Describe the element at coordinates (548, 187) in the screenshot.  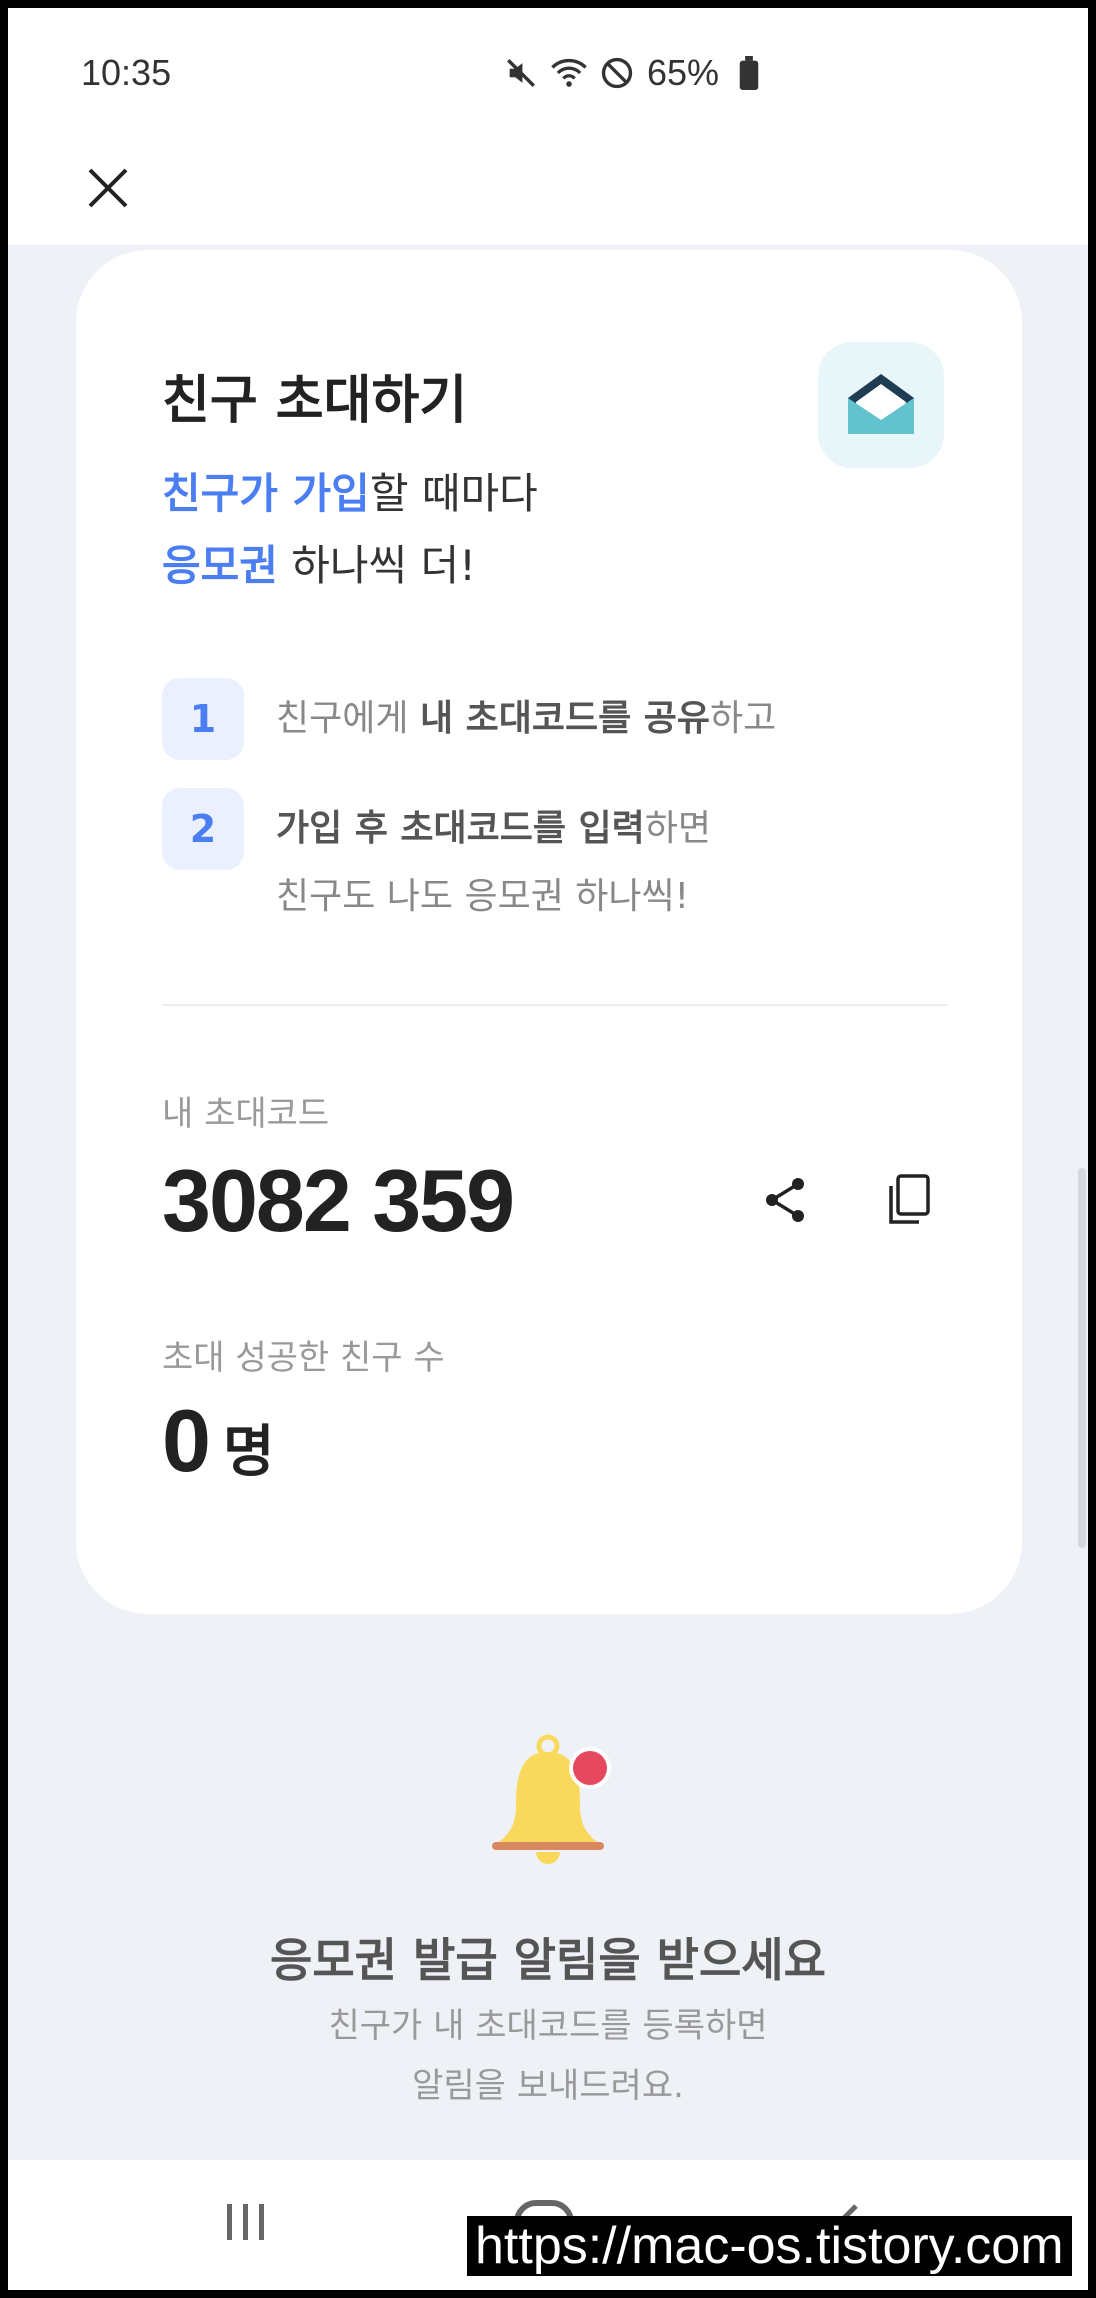
I see `app-bar` at that location.